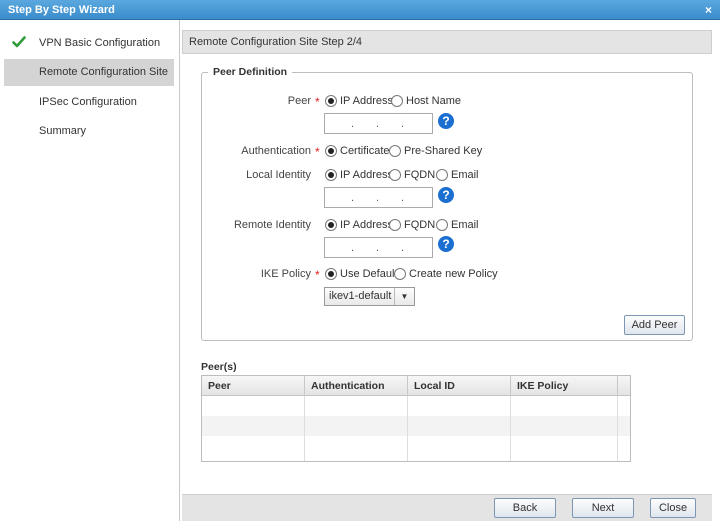  Describe the element at coordinates (100, 43) in the screenshot. I see `sidebar-item-label: VPN Basic Configuration` at that location.